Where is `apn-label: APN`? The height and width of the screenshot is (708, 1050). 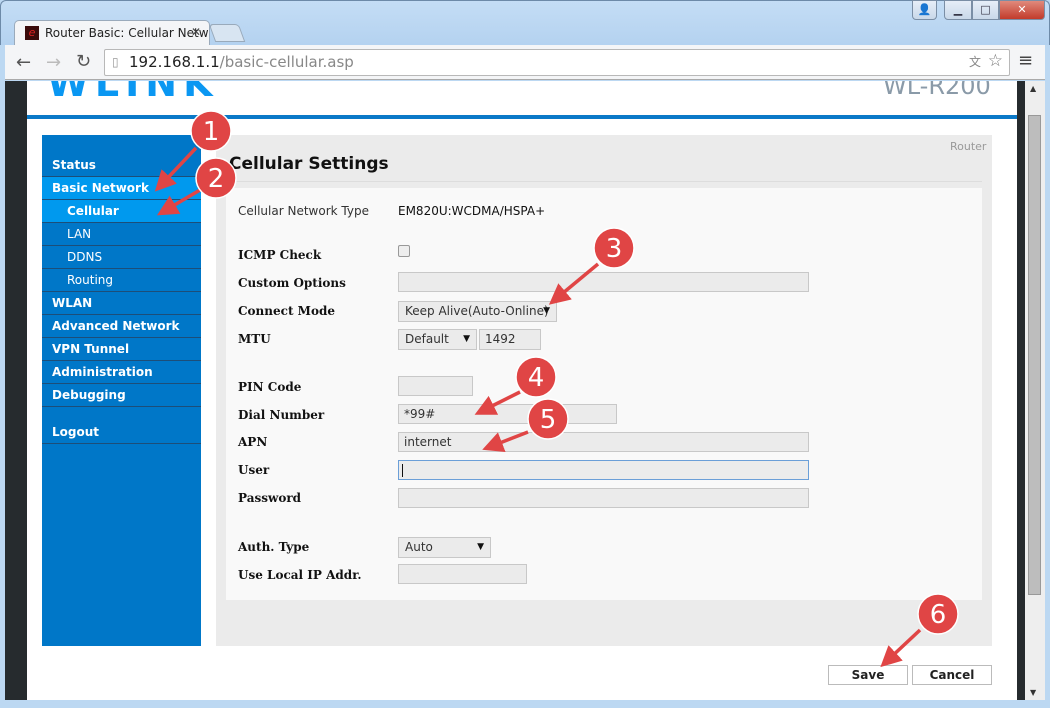 apn-label: APN is located at coordinates (253, 442).